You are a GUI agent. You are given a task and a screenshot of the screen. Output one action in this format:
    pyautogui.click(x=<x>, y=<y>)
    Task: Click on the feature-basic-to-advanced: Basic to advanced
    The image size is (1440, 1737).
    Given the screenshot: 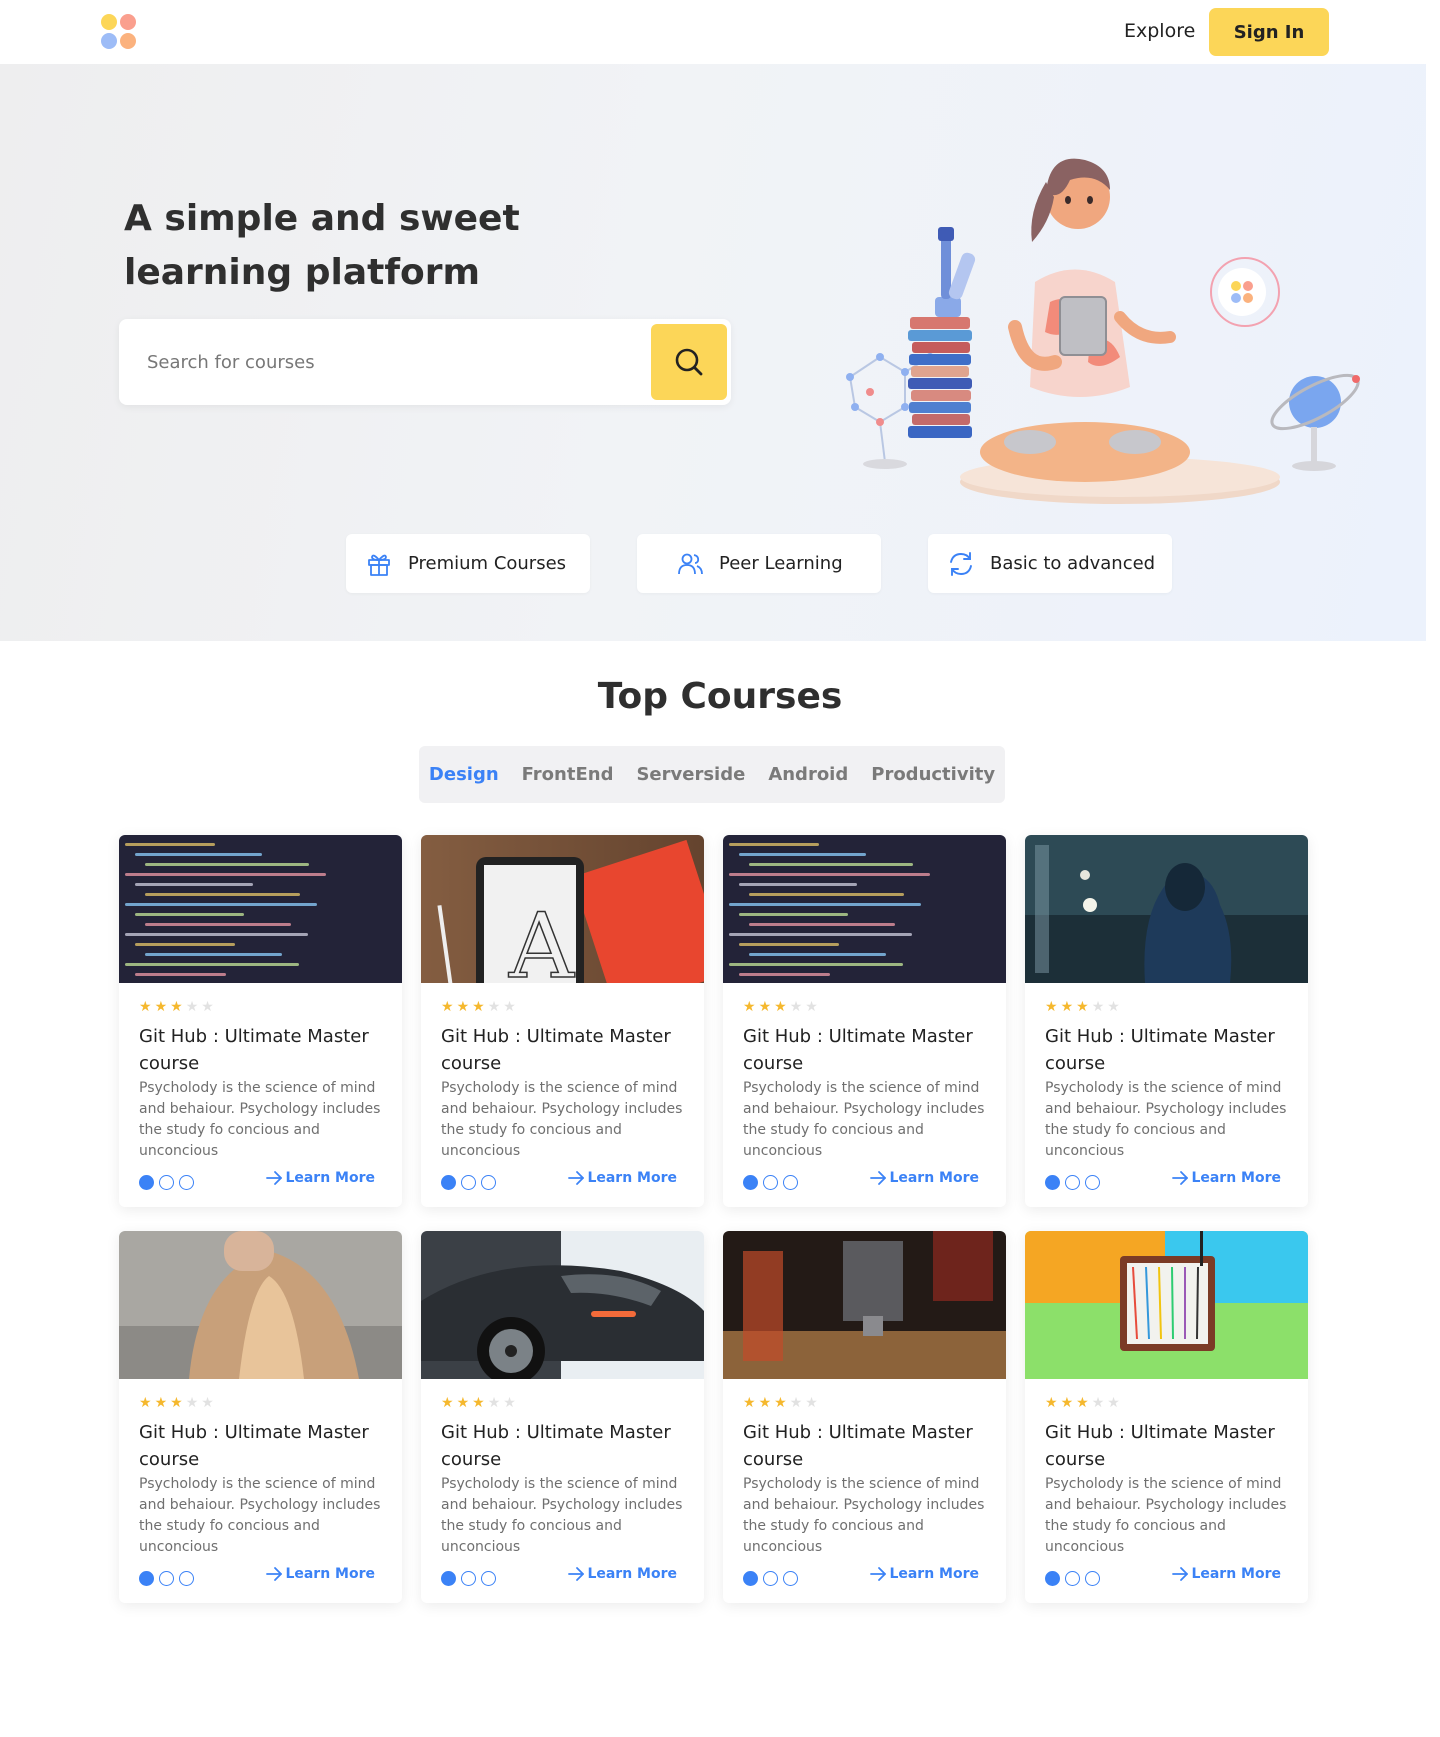 What is the action you would take?
    pyautogui.click(x=1050, y=563)
    